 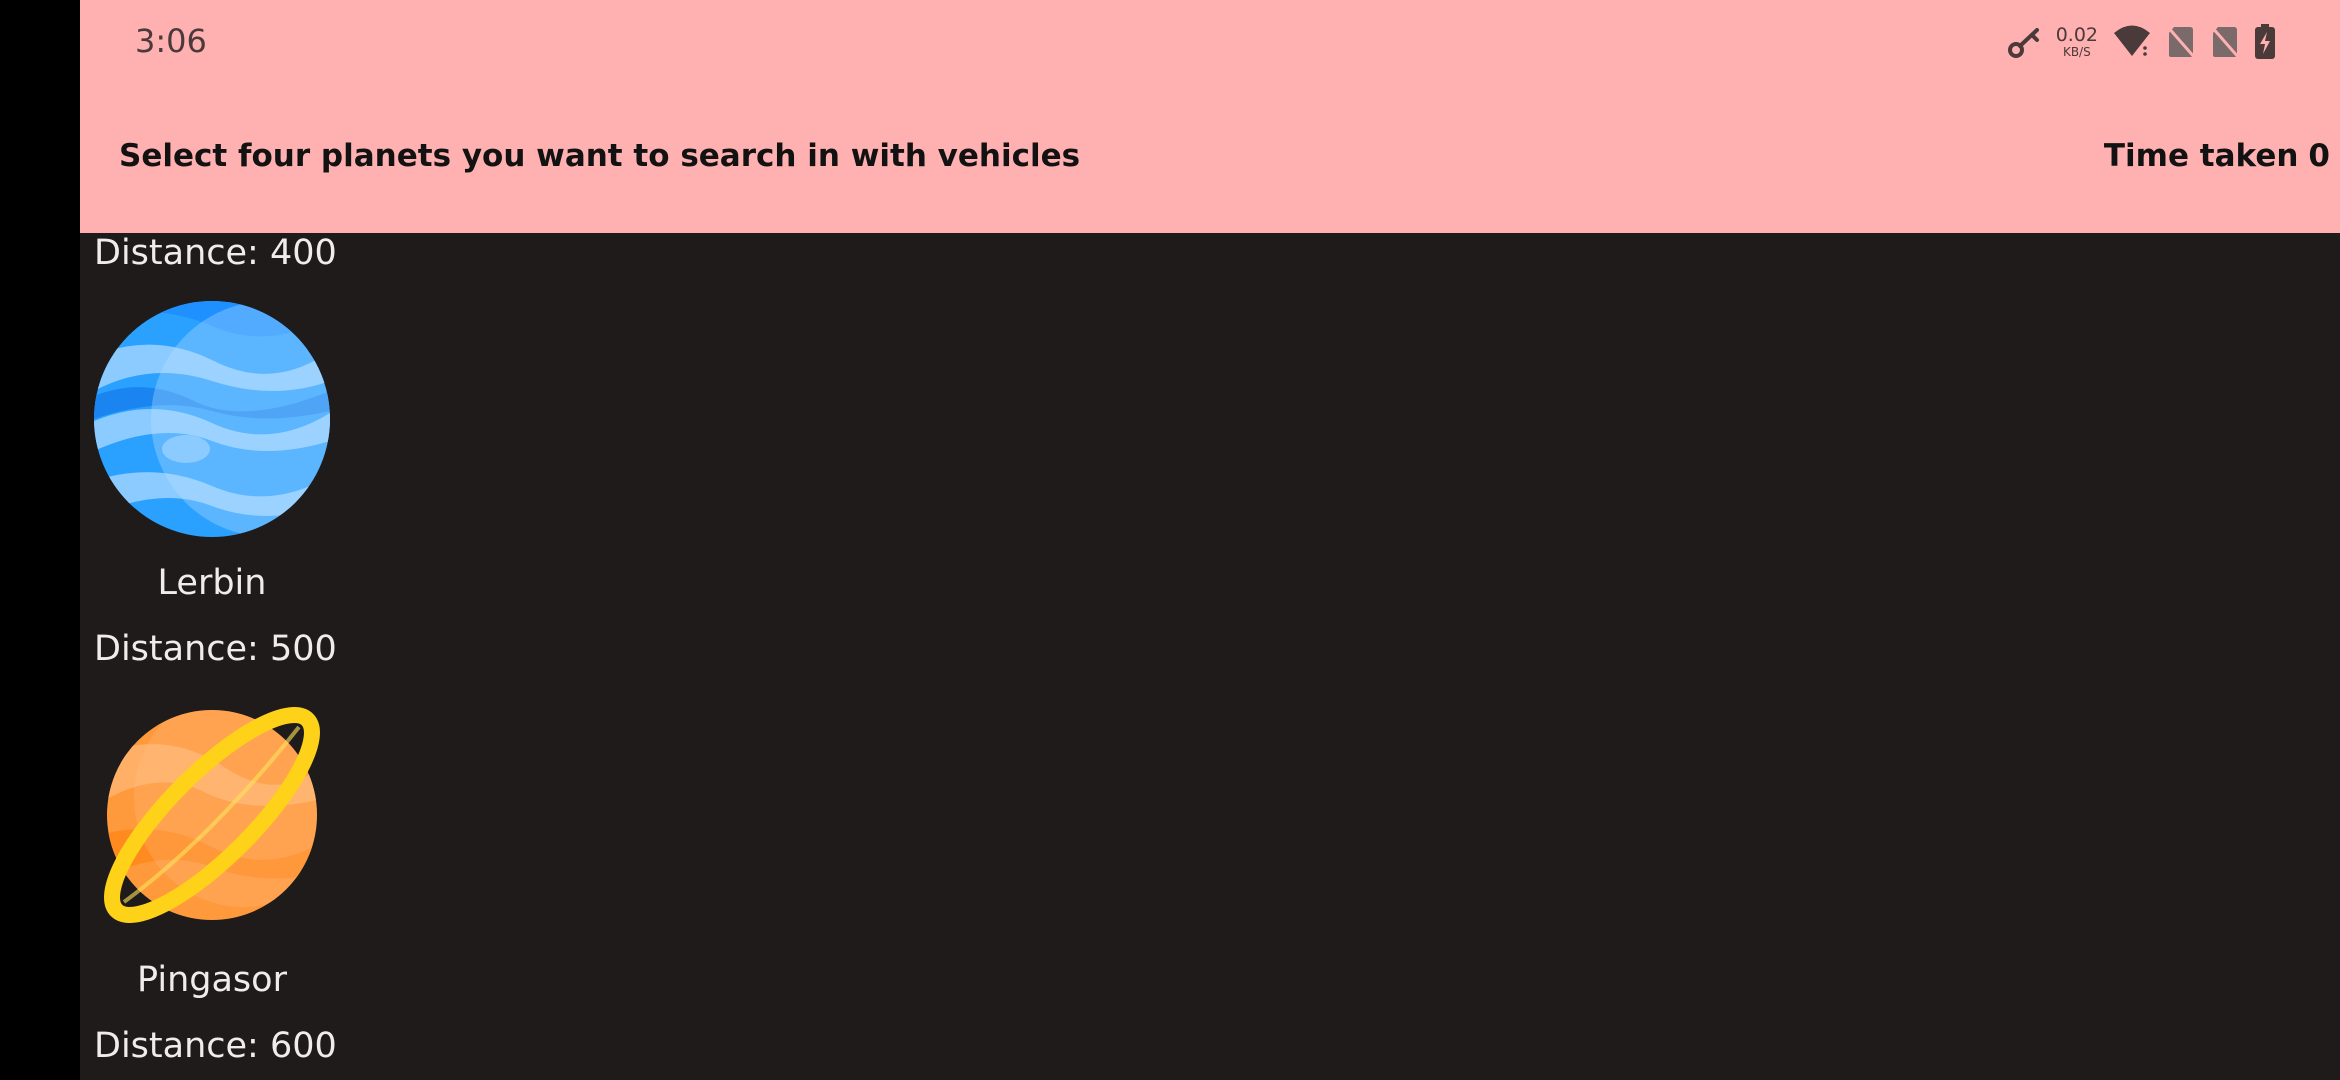 I want to click on planet-distance: Distance: 600, so click(x=215, y=1046).